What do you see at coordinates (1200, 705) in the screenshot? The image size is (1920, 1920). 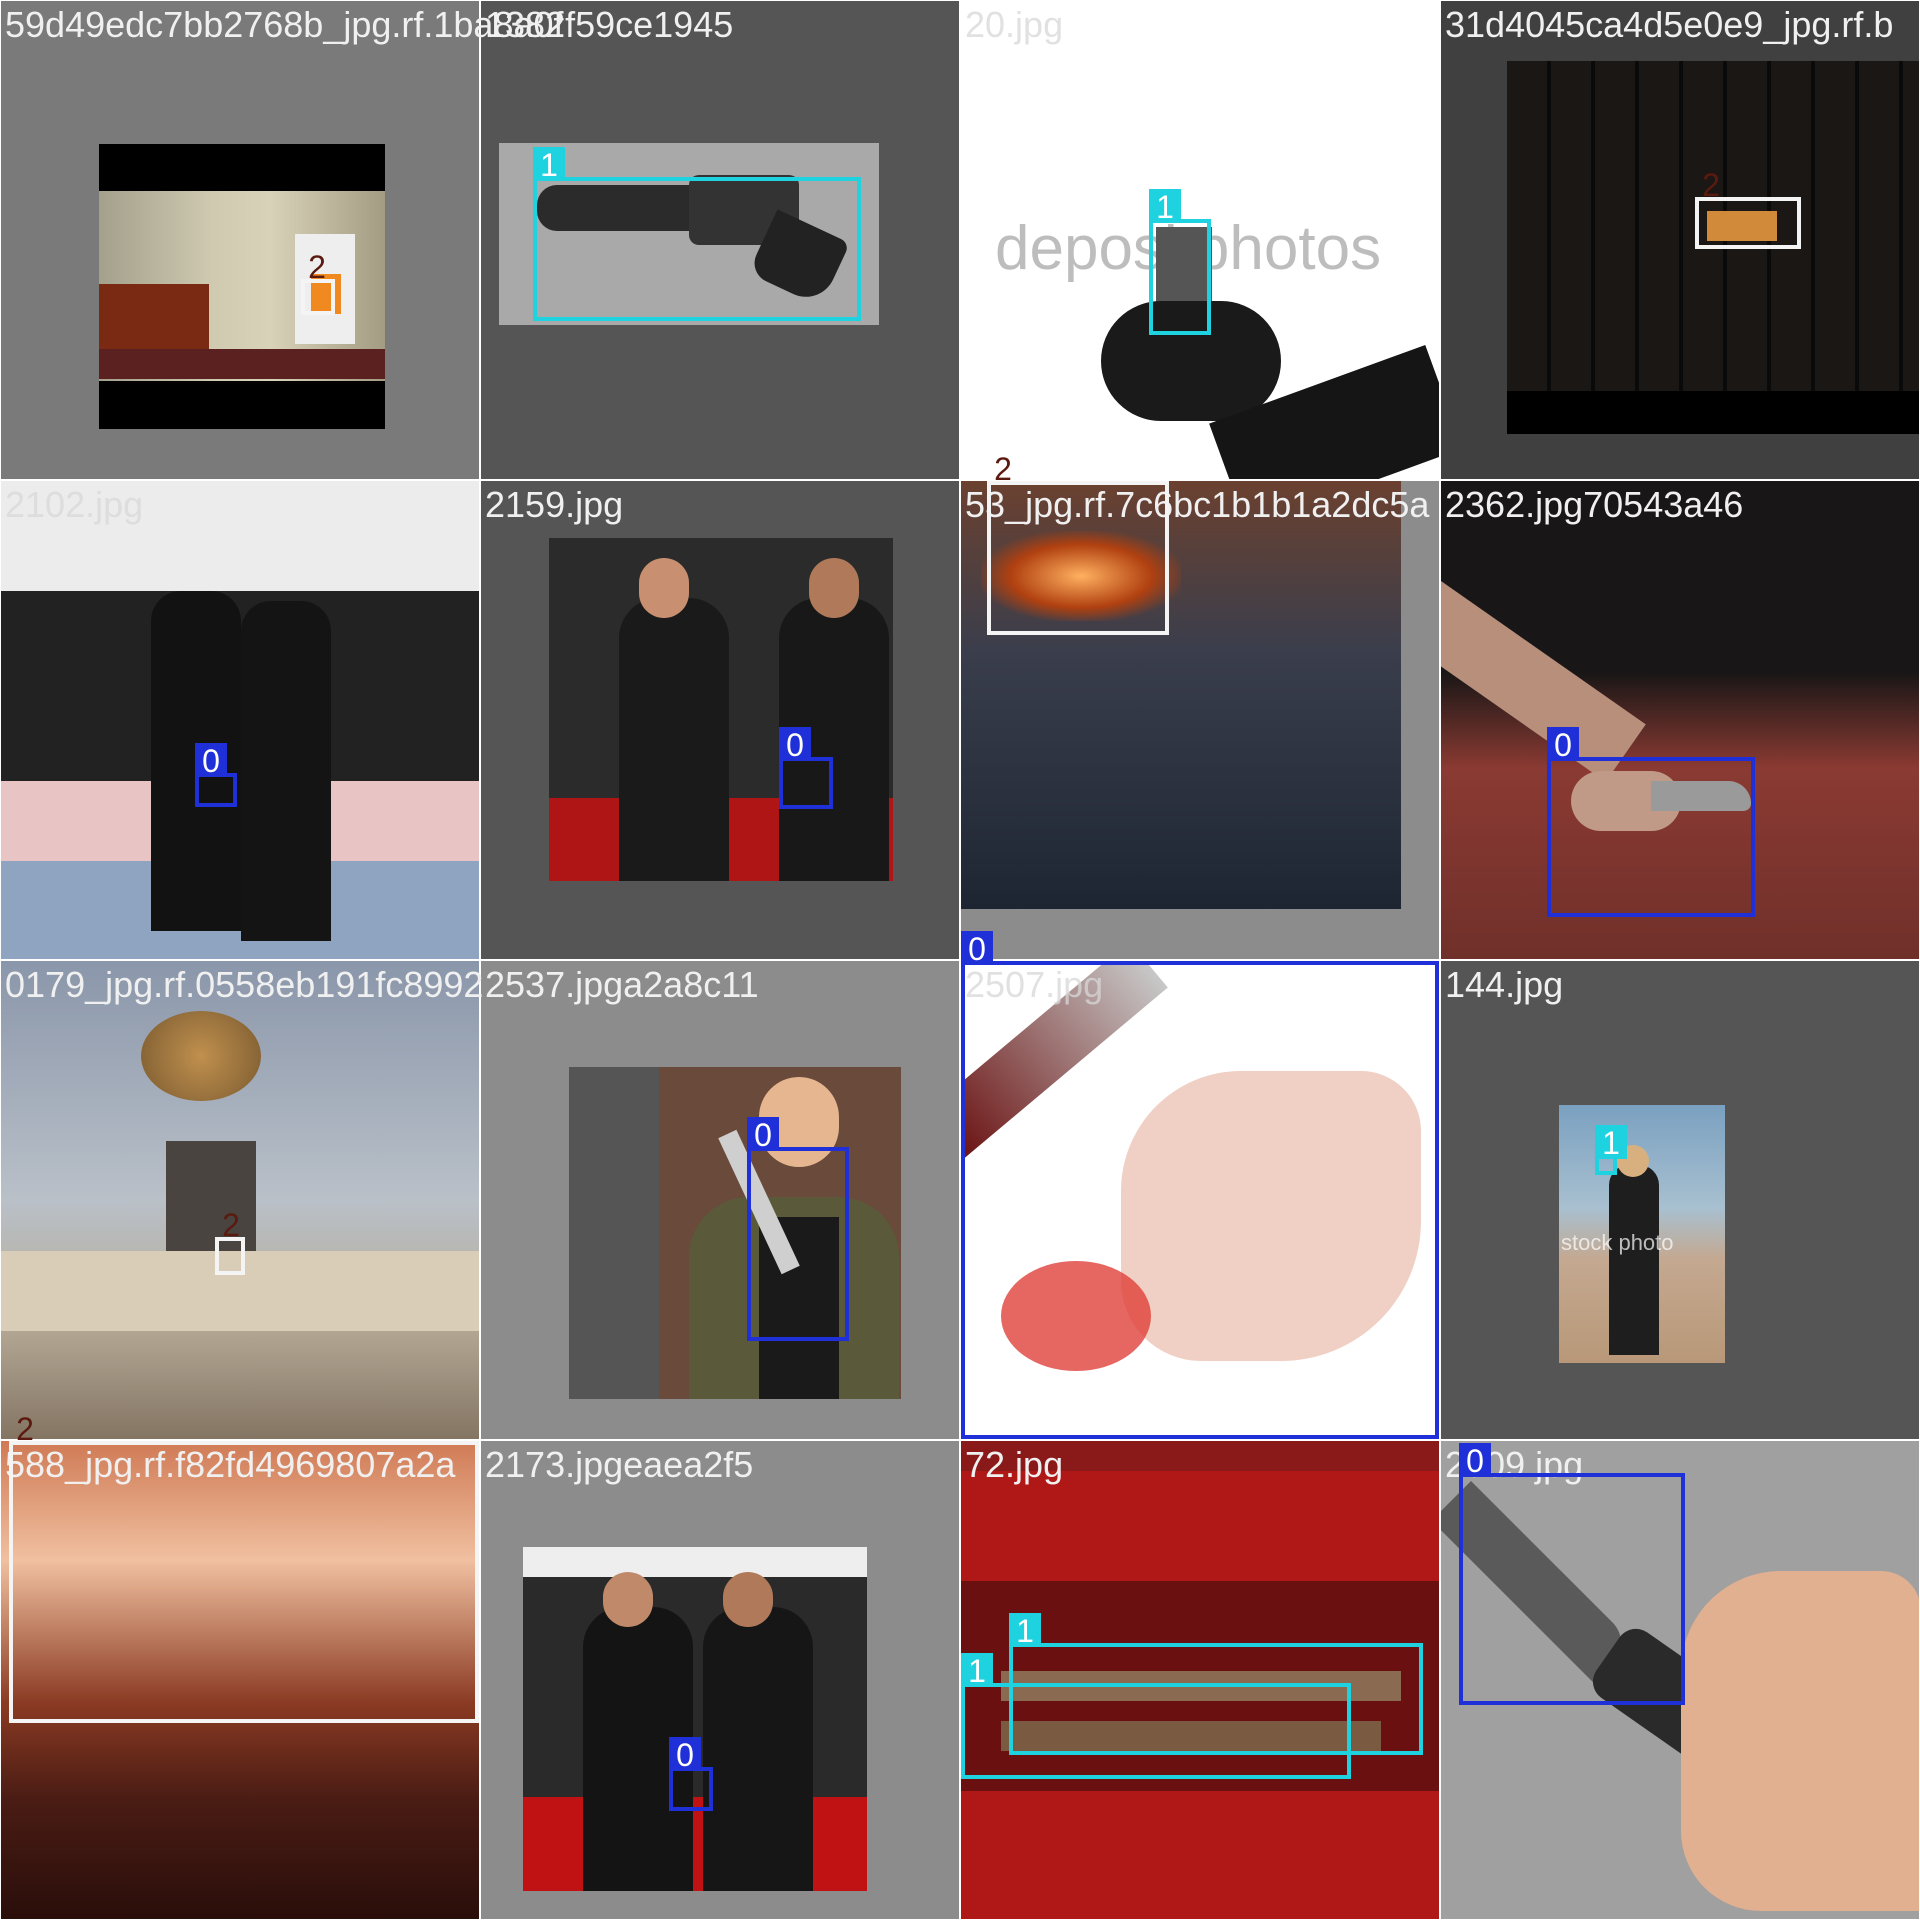 I see `mosaic-tile: 2 53_jpg.rf.7c6bc1b1b1a2dc5a` at bounding box center [1200, 705].